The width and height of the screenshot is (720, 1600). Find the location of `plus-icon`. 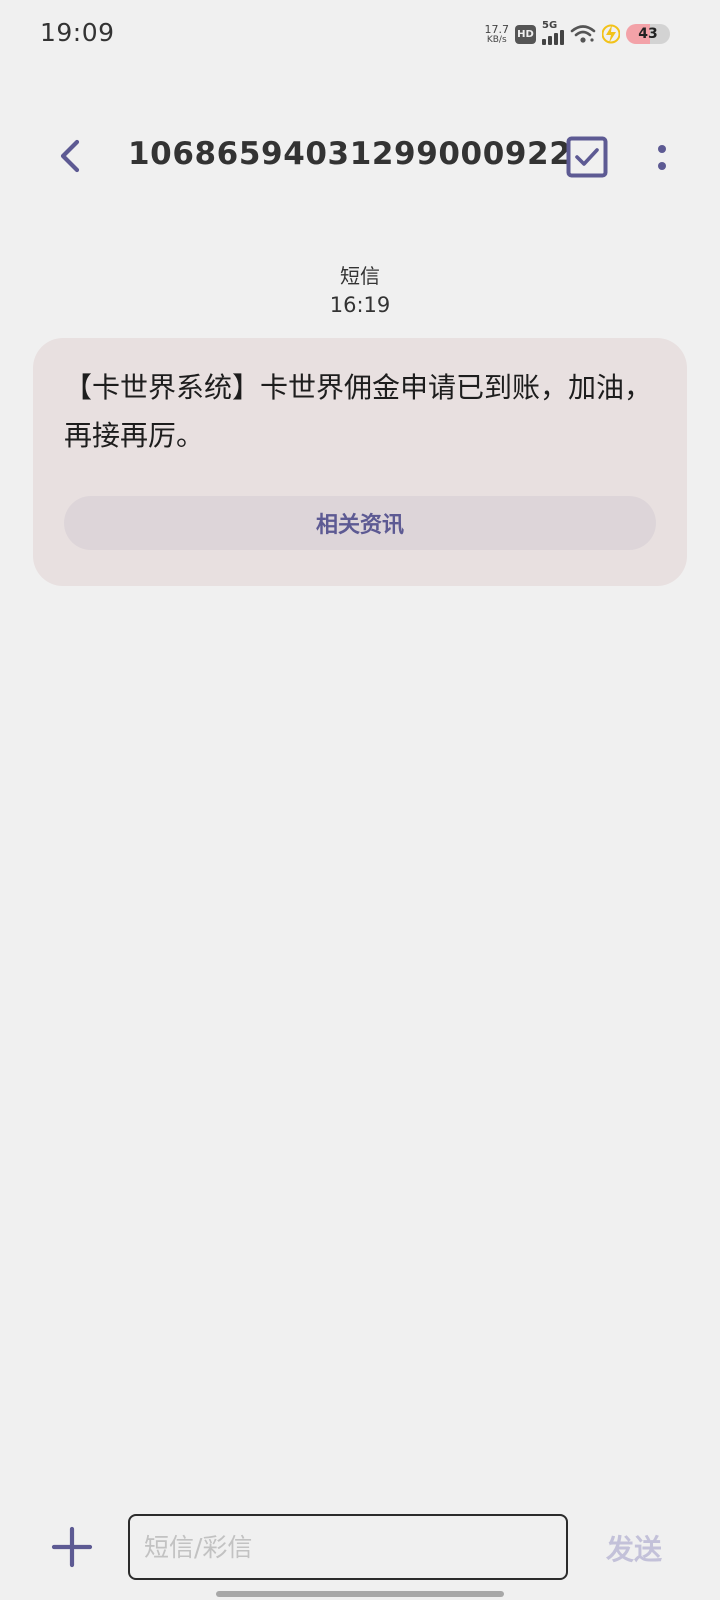

plus-icon is located at coordinates (72, 1547).